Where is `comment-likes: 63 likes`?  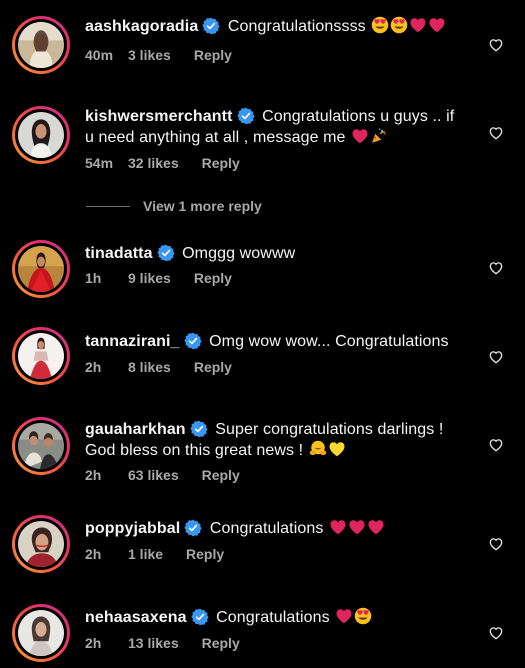
comment-likes: 63 likes is located at coordinates (153, 475).